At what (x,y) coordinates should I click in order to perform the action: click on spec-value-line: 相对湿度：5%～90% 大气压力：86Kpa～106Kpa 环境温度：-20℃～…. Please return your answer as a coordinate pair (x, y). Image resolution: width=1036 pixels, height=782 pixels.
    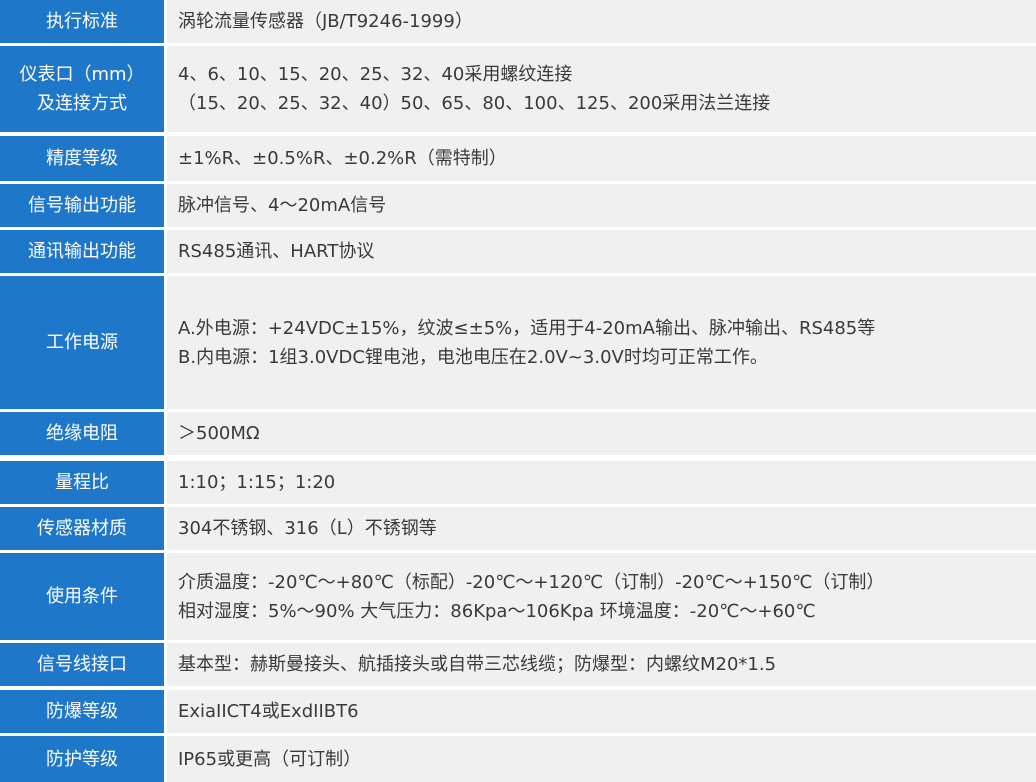
    Looking at the image, I should click on (497, 611).